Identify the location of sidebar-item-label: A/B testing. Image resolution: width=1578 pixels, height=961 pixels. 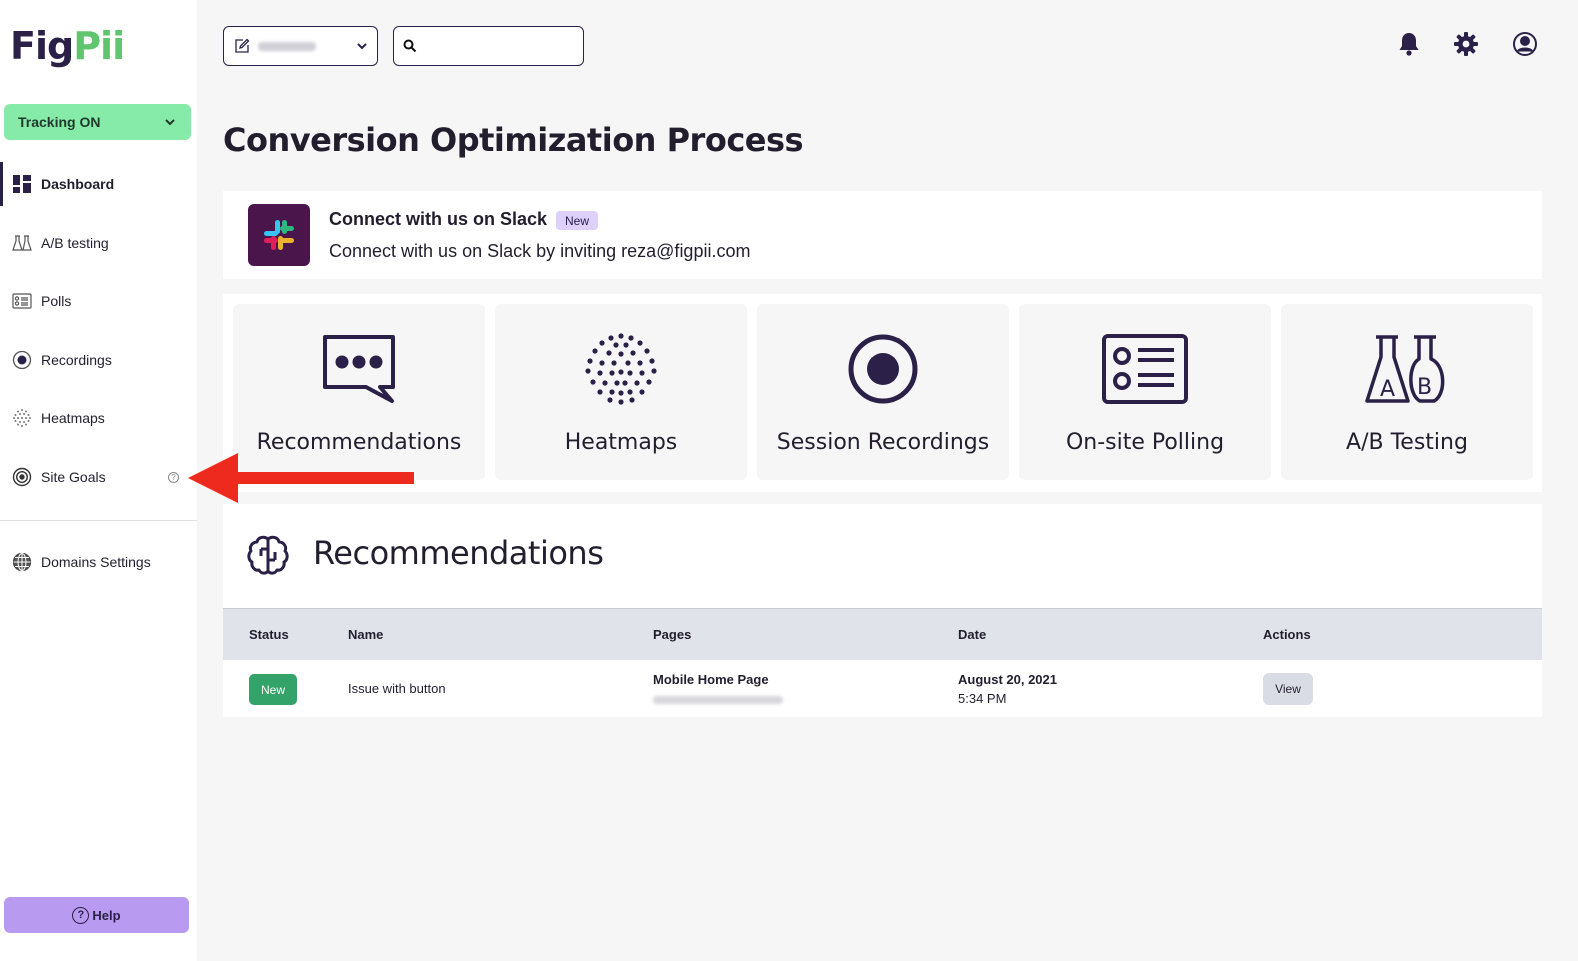
(75, 243).